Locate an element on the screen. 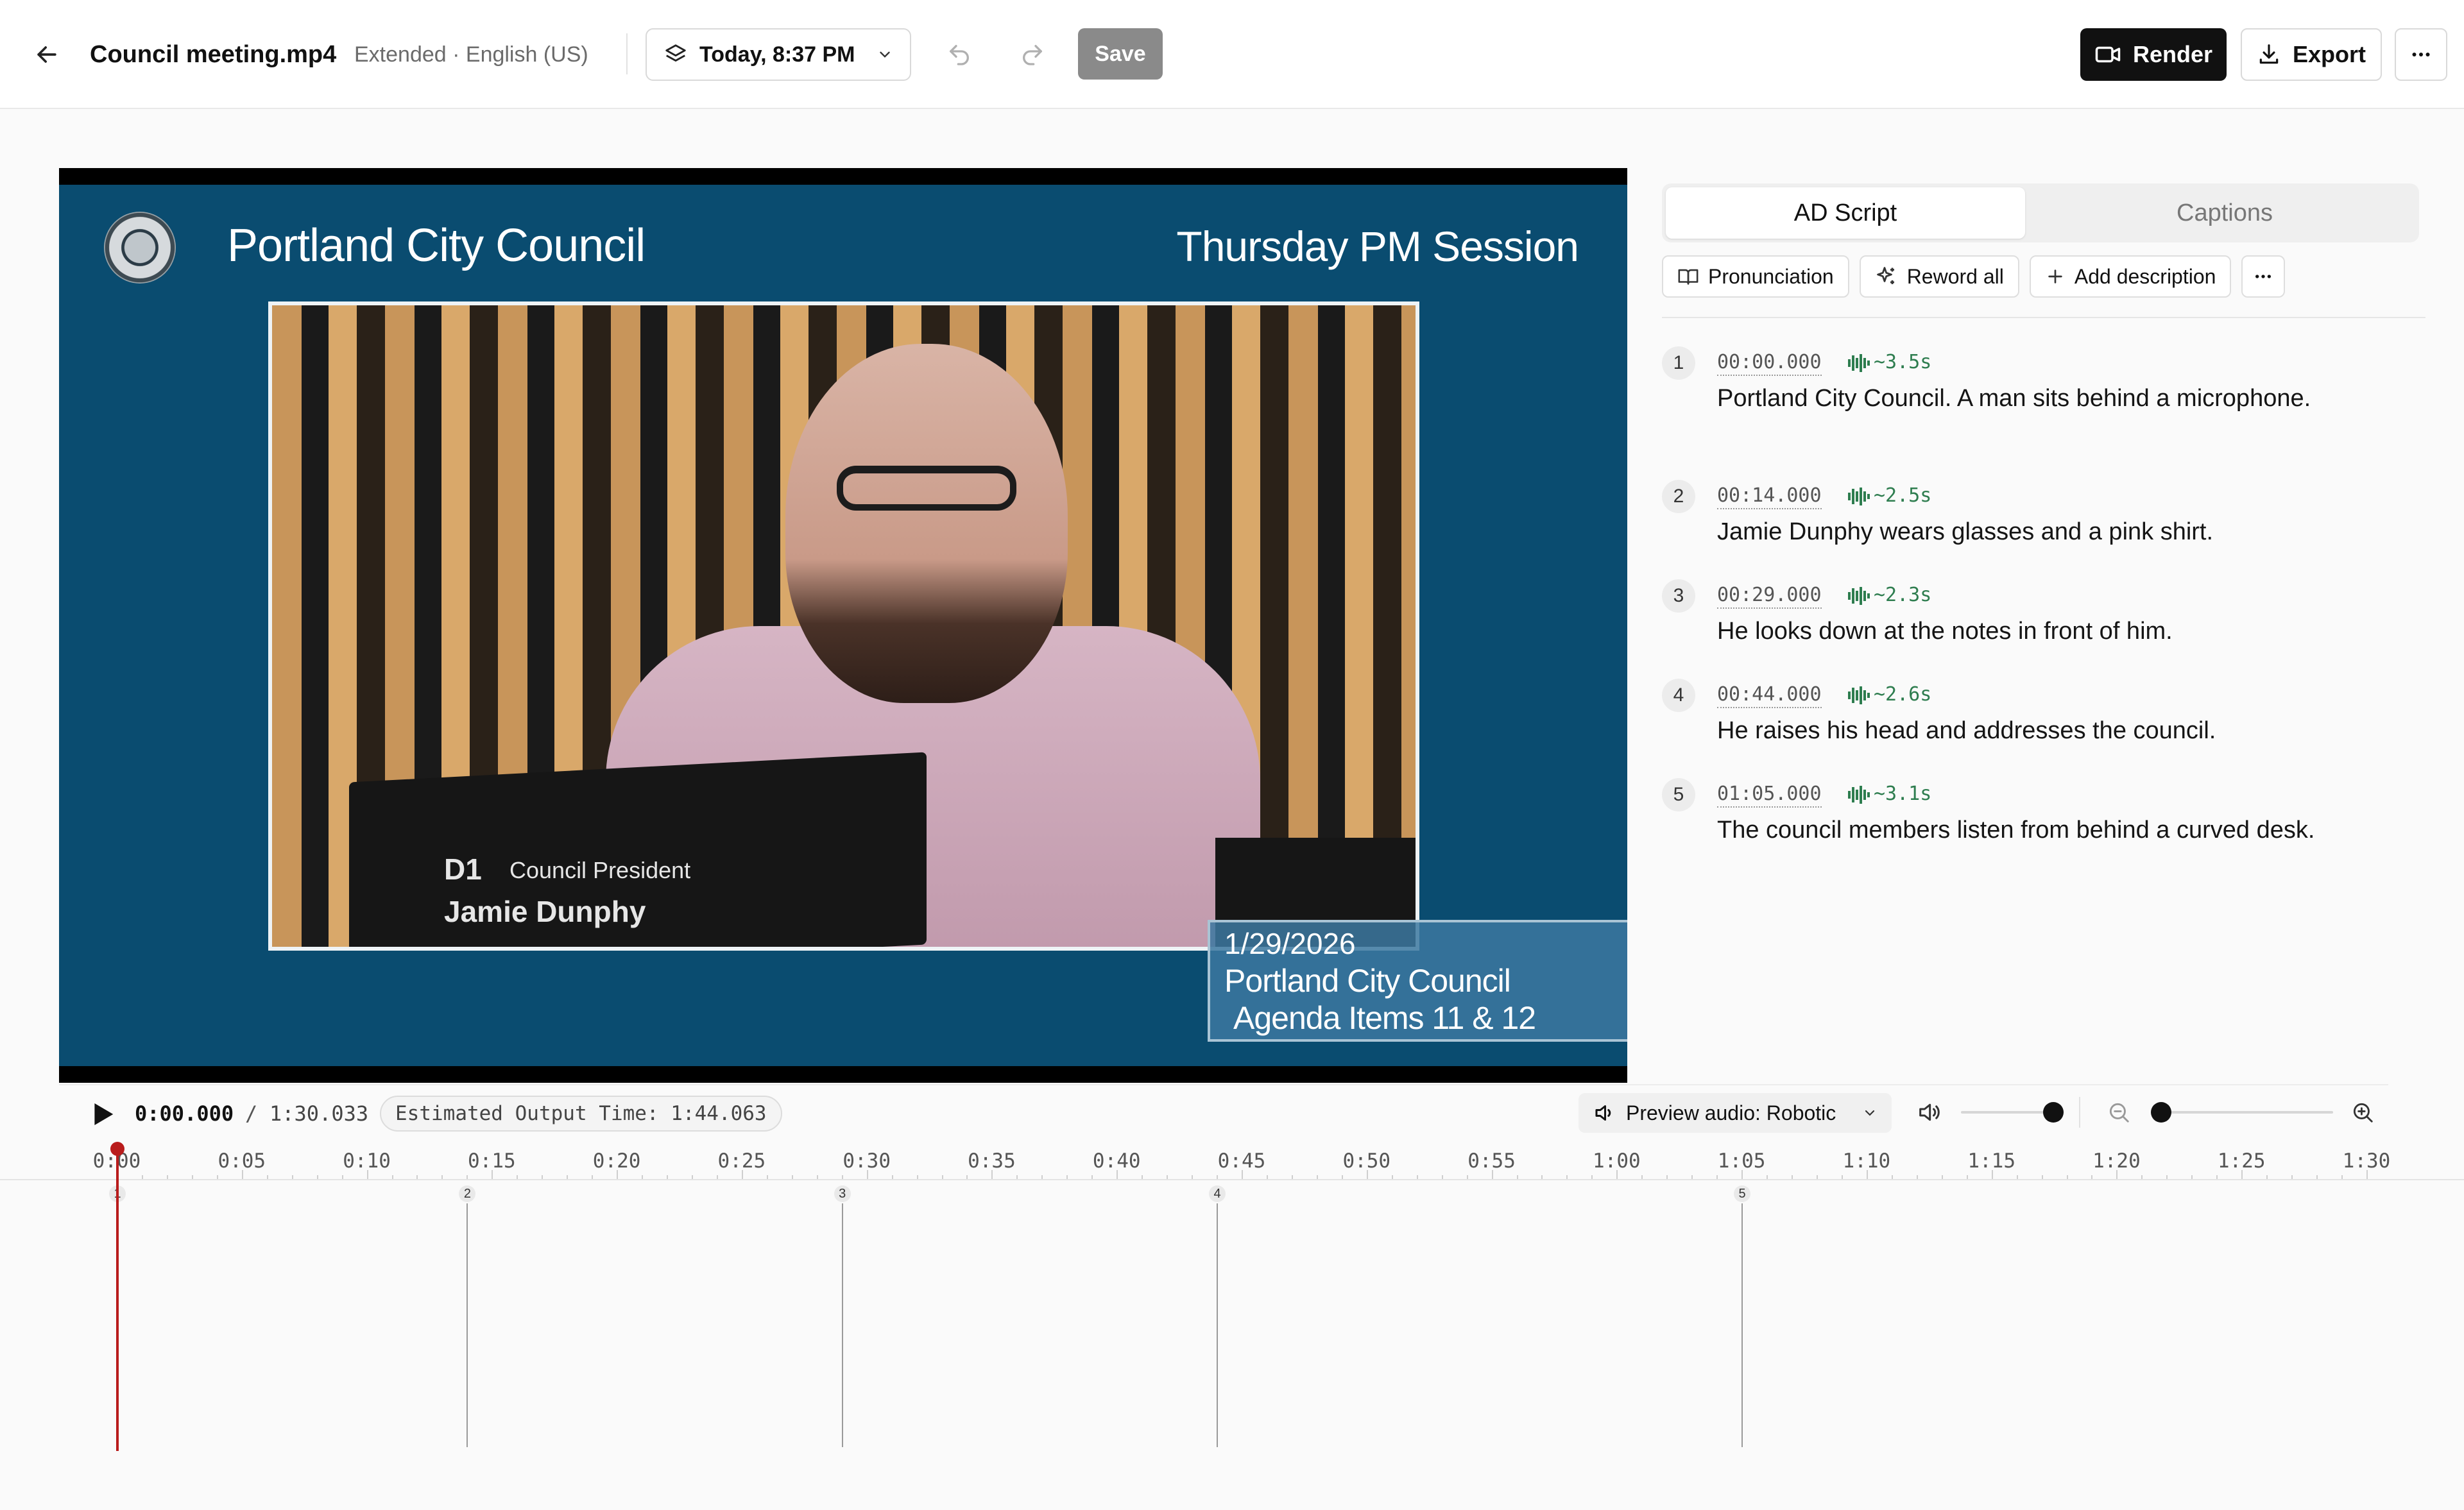  entry-timestamp: 00:00.000 is located at coordinates (1770, 363).